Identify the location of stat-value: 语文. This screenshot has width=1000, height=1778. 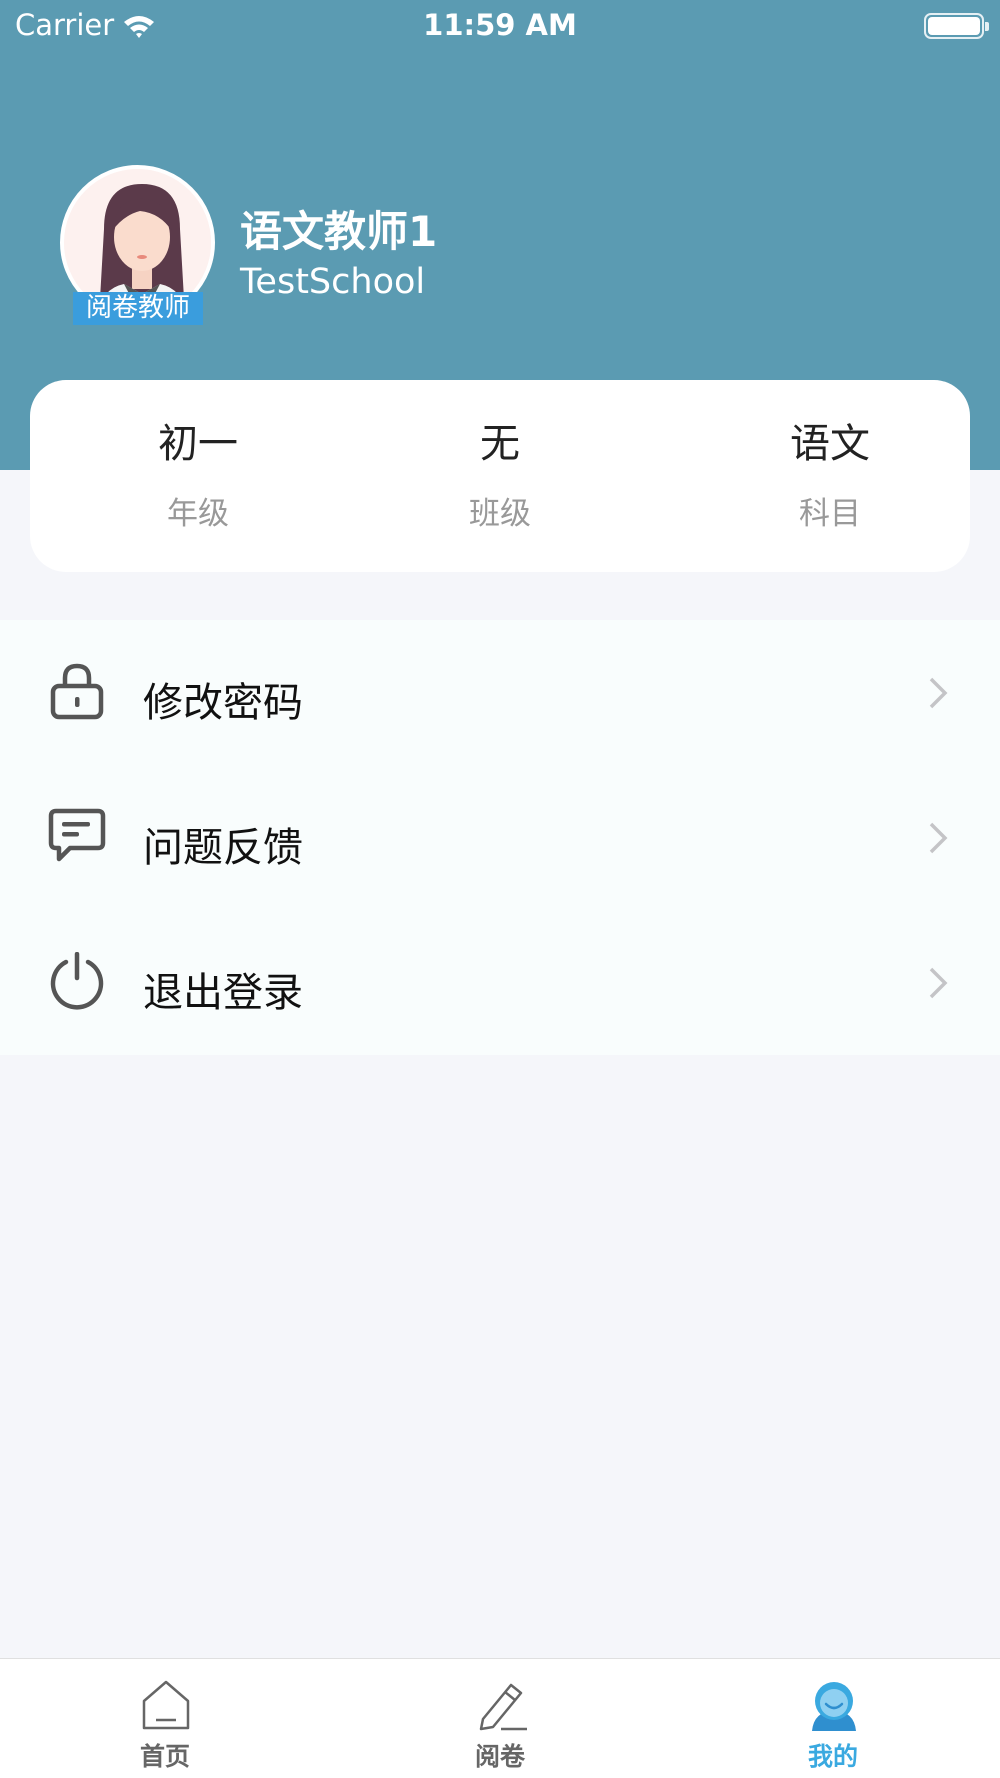
(830, 444).